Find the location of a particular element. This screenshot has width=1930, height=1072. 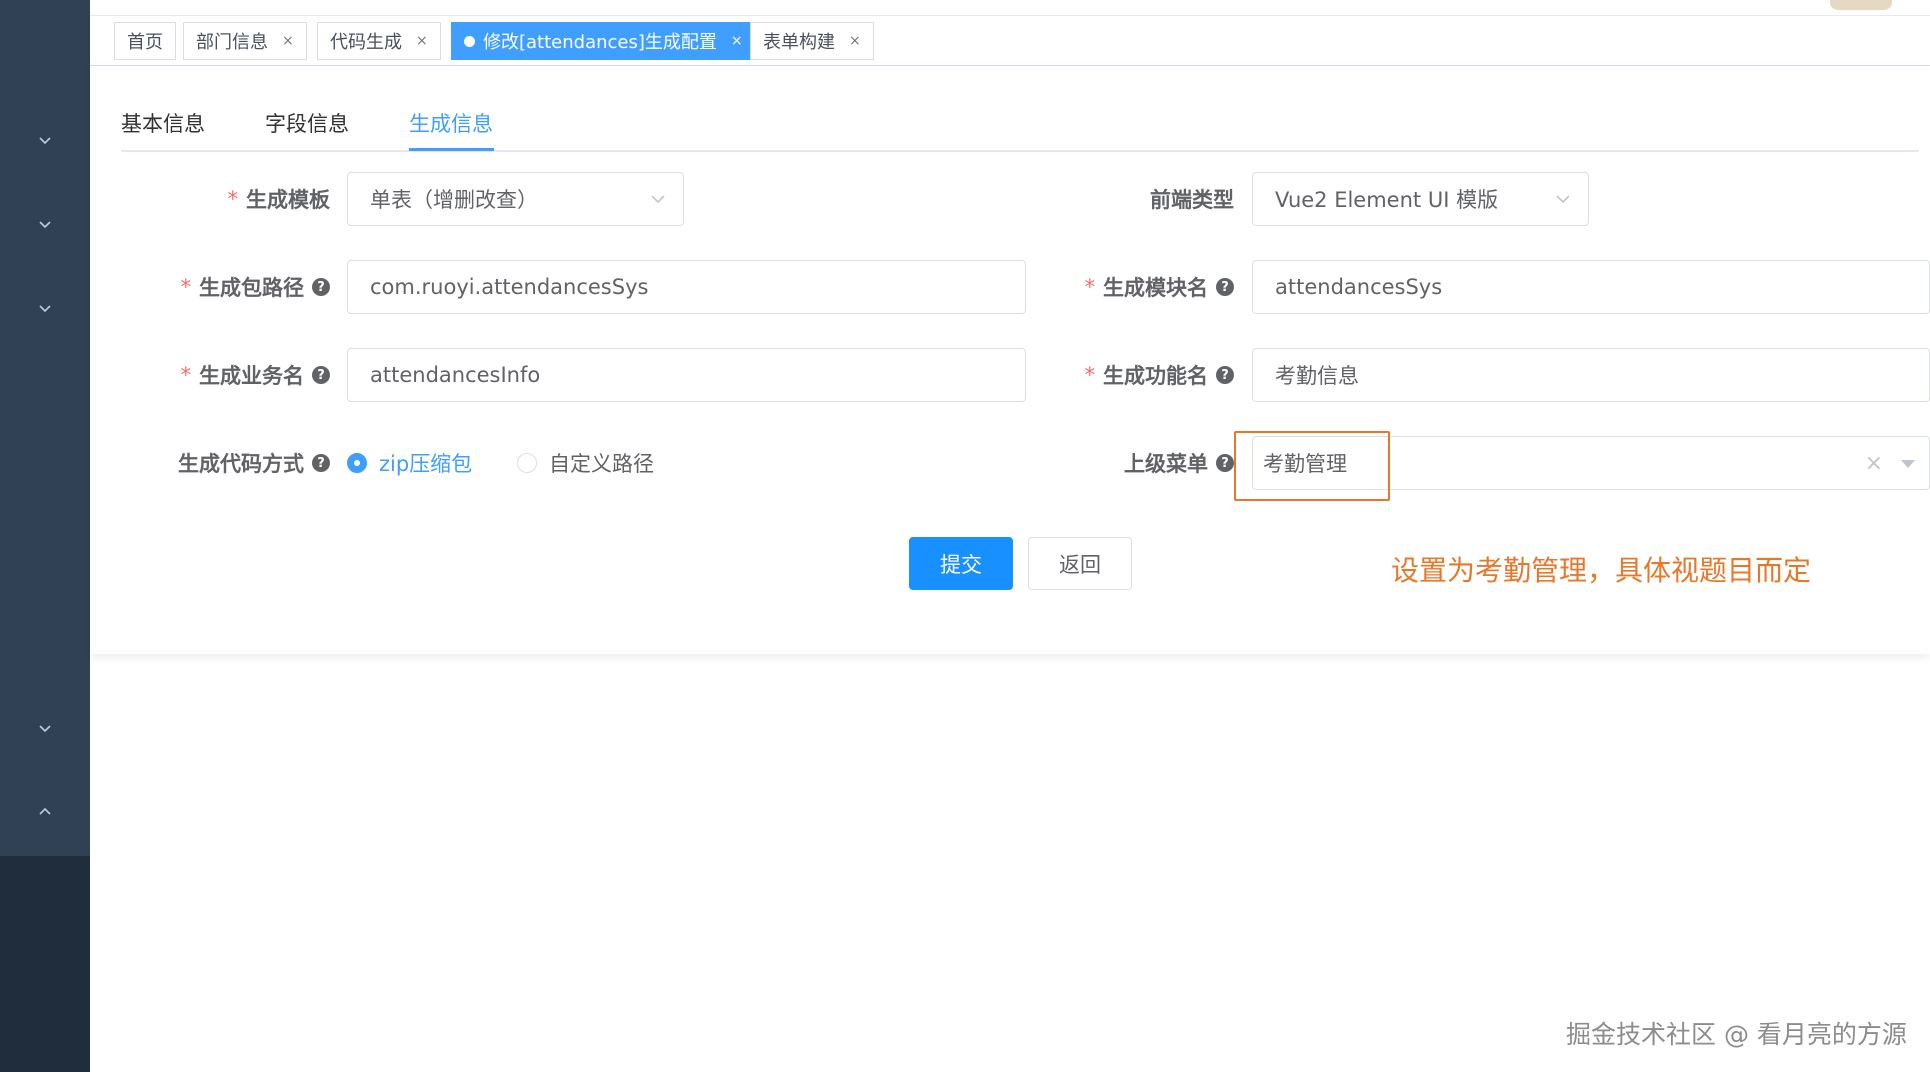

tag-form-build: 表单构建 × is located at coordinates (812, 41).